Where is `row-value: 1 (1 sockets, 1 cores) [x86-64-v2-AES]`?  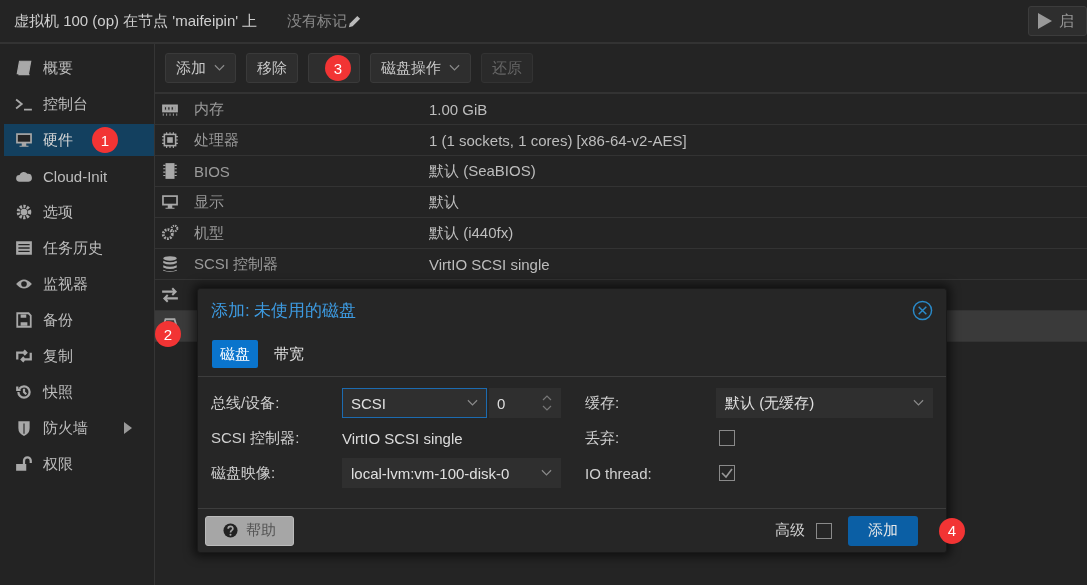 row-value: 1 (1 sockets, 1 cores) [x86-64-v2-AES] is located at coordinates (558, 140).